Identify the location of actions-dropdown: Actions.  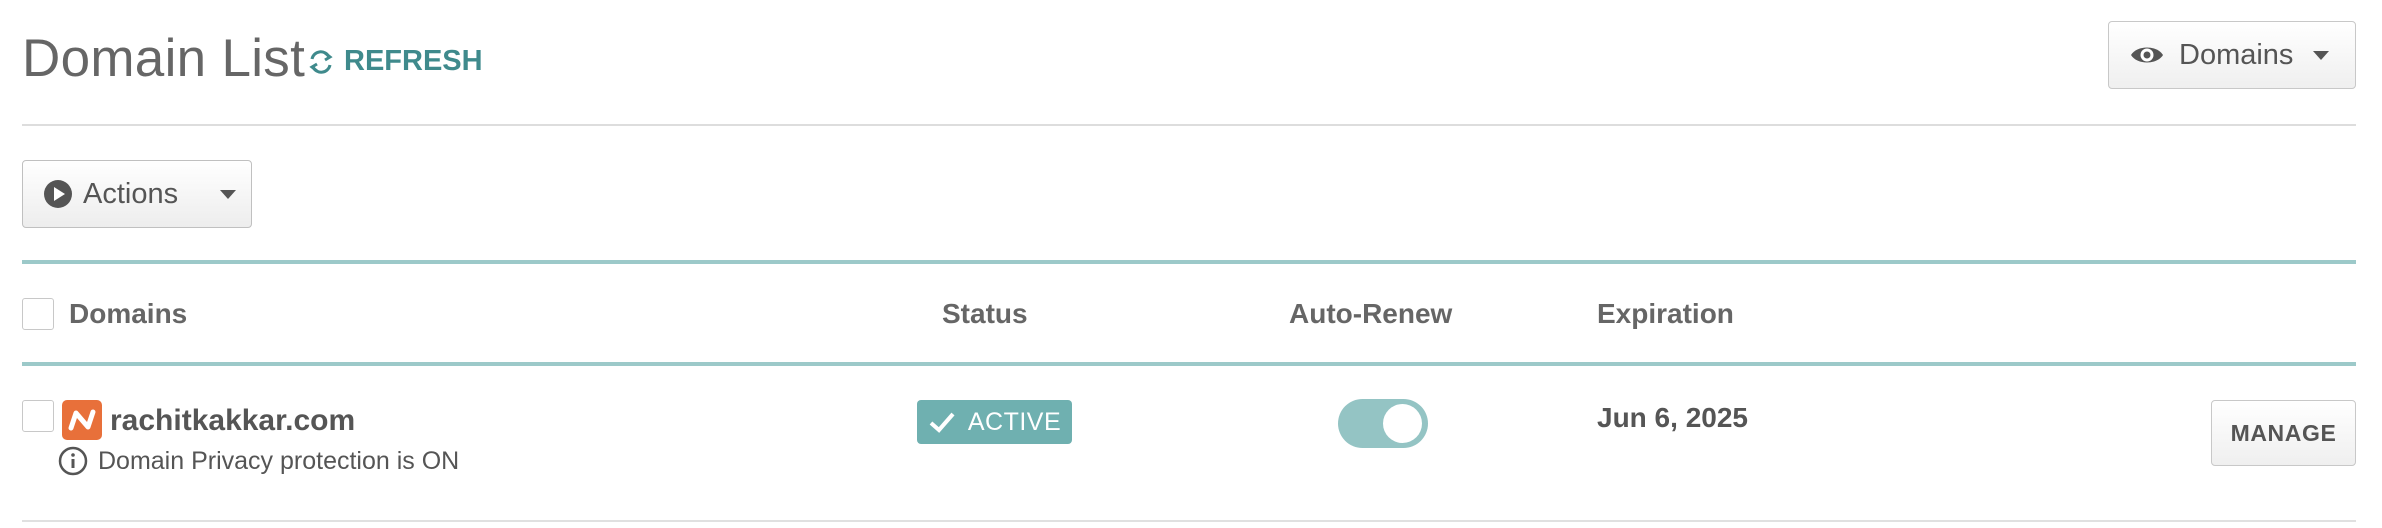
(137, 194).